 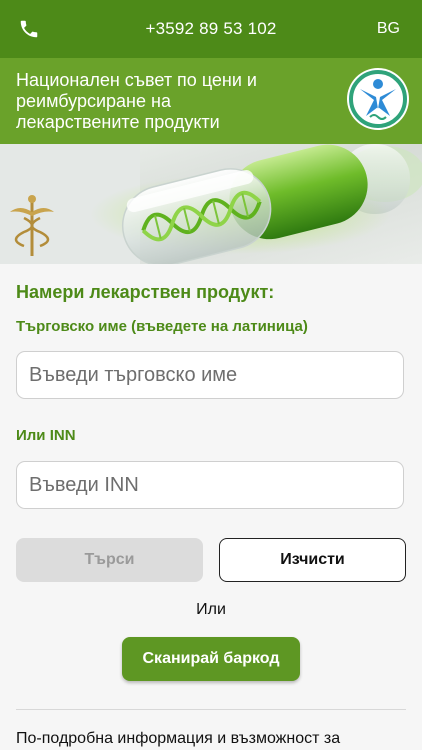 I want to click on more-info-text: По-подробна информация и възможност за, so click(x=178, y=738).